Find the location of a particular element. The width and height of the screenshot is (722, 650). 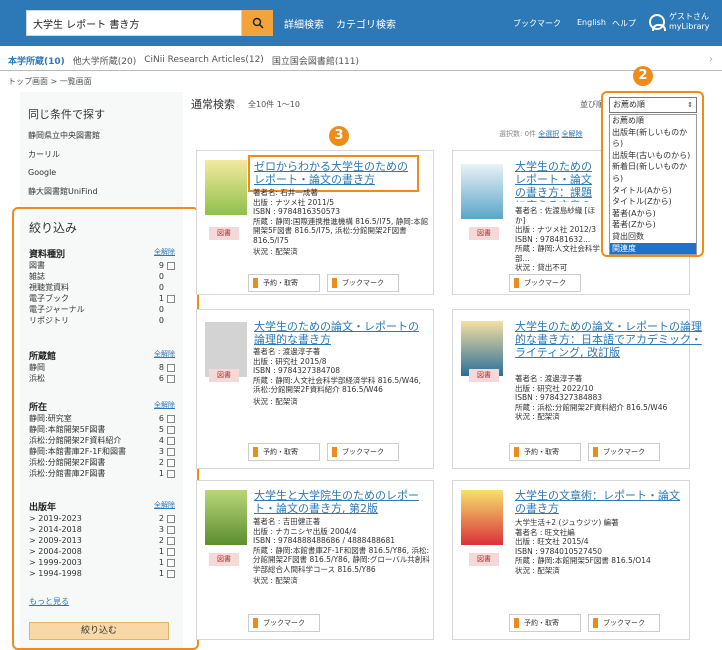

book-cover is located at coordinates (482, 191).